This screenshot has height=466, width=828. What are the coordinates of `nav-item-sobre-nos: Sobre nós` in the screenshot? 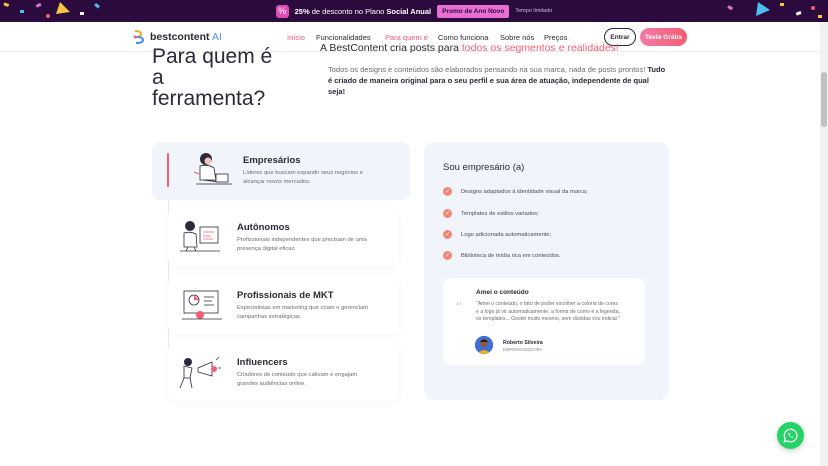 It's located at (517, 37).